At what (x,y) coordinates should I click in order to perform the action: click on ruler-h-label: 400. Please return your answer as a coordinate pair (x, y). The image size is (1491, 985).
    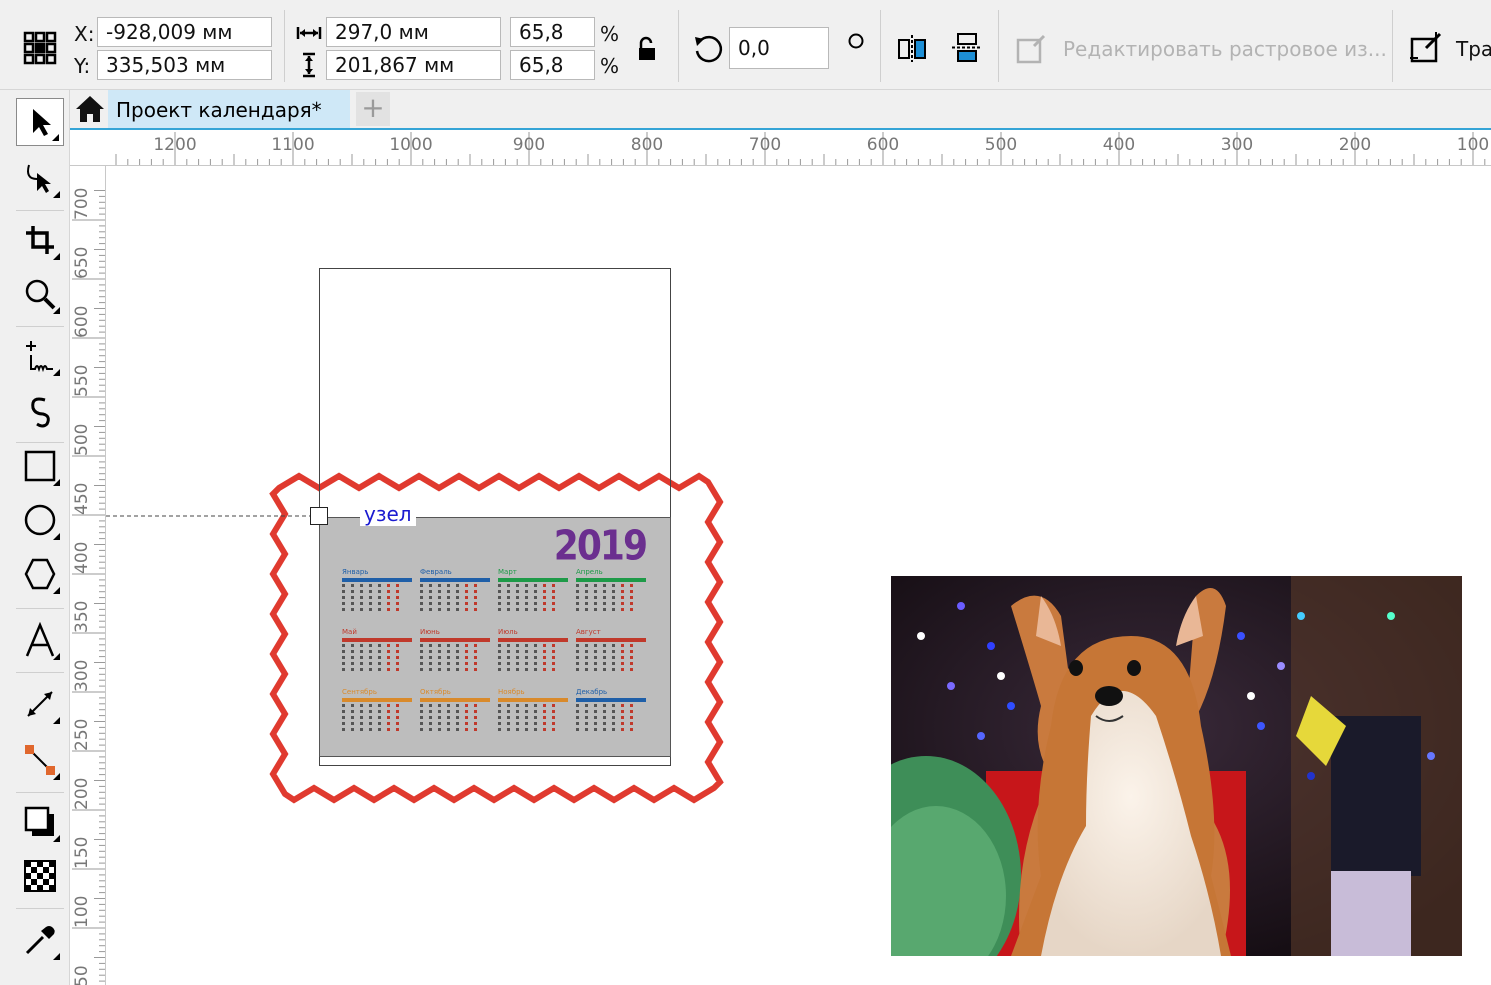
    Looking at the image, I should click on (1119, 145).